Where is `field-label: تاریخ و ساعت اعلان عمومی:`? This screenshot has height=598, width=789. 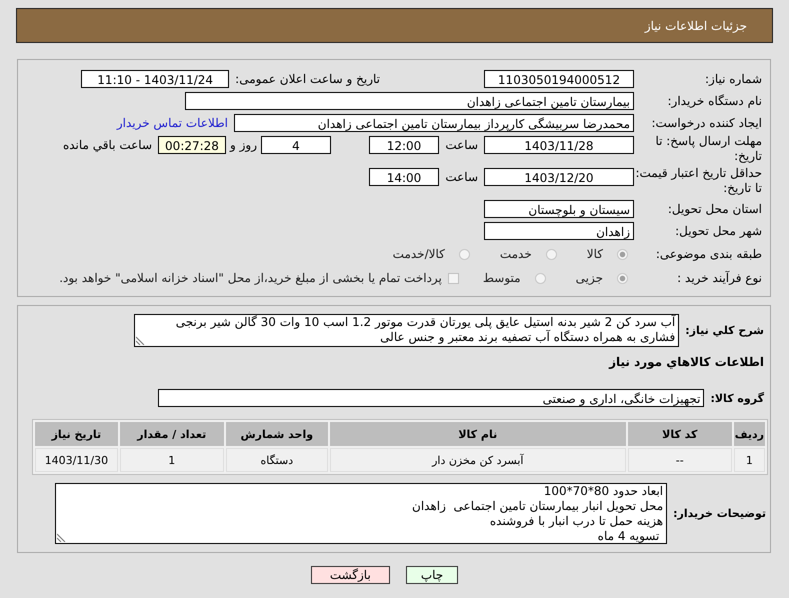 field-label: تاریخ و ساعت اعلان عمومی: is located at coordinates (307, 79).